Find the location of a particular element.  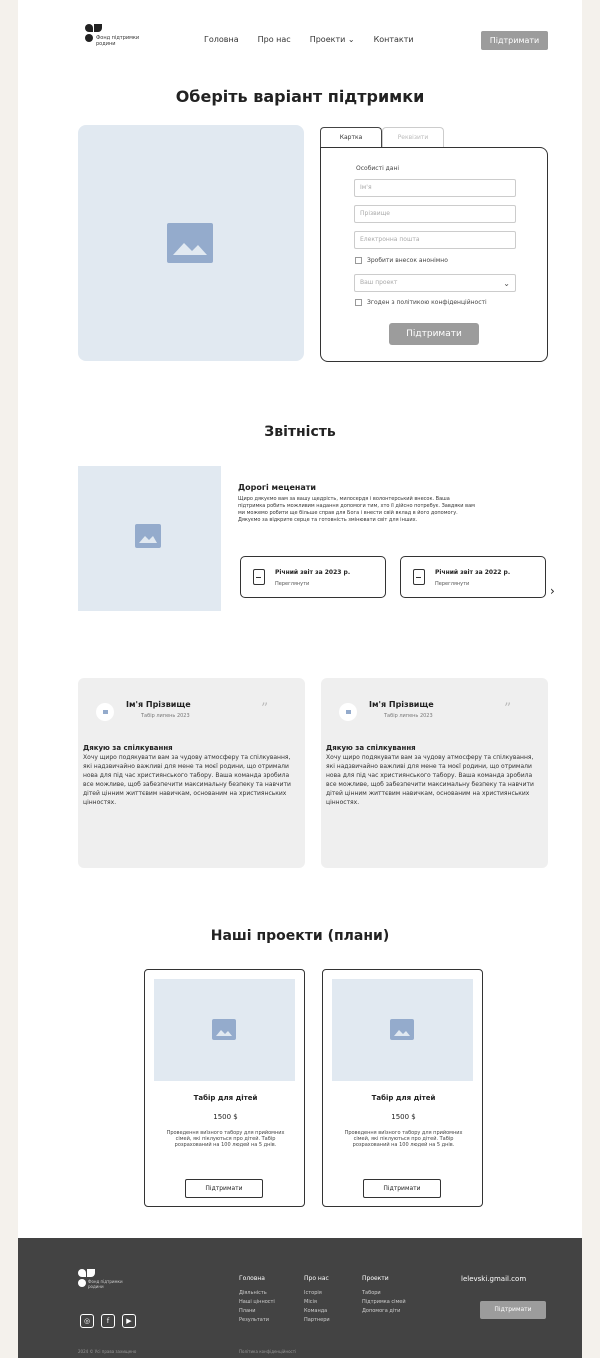

footer-link: Місія is located at coordinates (317, 1302).